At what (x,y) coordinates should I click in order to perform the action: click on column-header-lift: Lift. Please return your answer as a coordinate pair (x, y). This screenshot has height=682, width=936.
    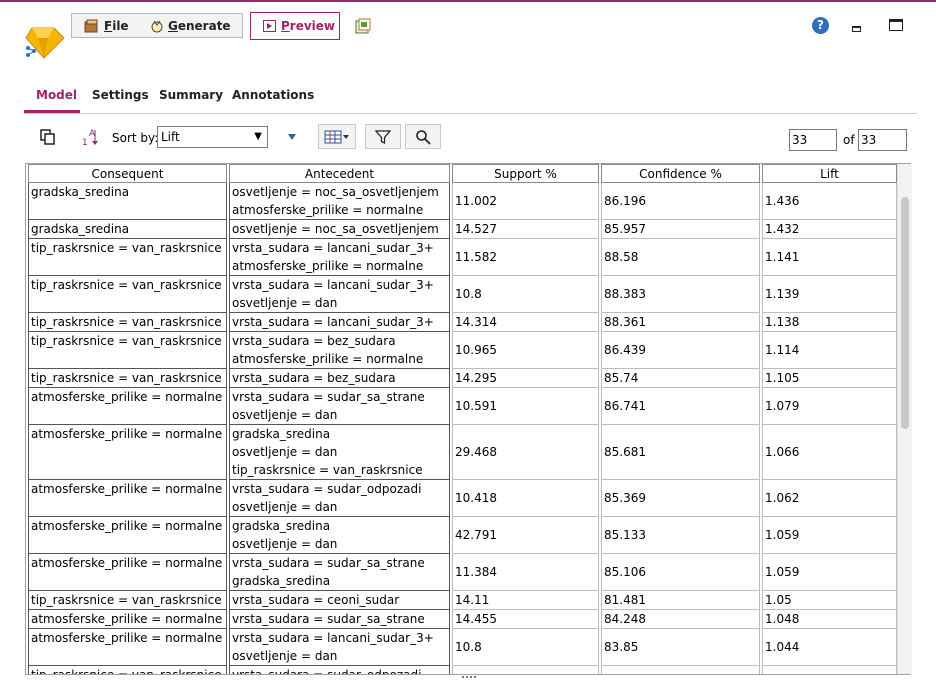
    Looking at the image, I should click on (829, 173).